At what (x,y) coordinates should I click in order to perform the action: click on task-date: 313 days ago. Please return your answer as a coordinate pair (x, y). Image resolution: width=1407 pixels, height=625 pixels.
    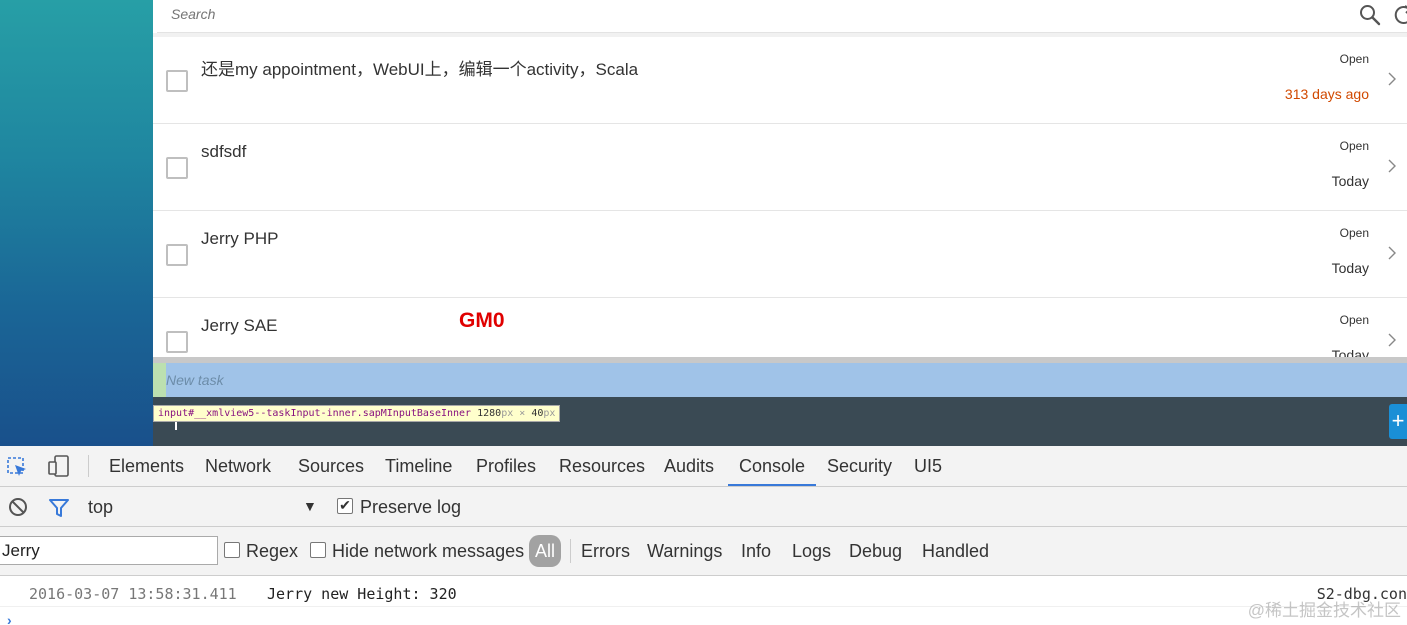
    Looking at the image, I should click on (1326, 94).